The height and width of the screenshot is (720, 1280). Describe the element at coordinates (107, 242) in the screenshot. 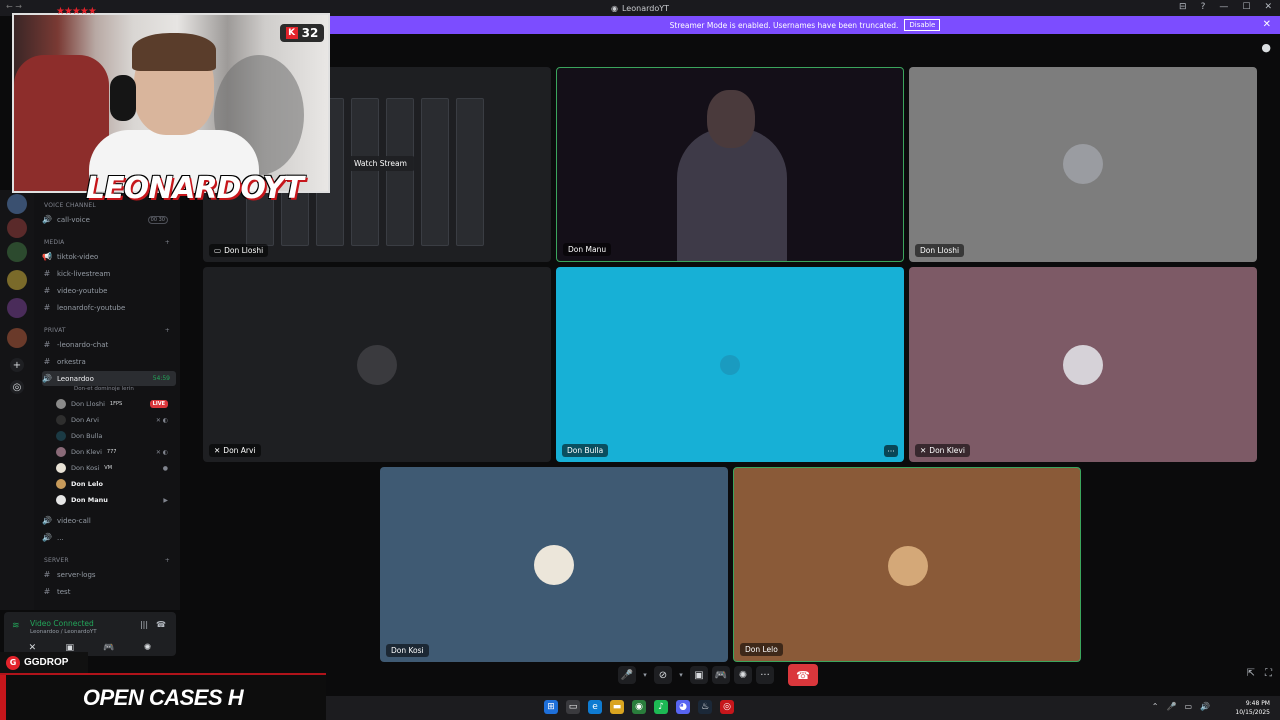

I see `category-media: MEDIA +` at that location.